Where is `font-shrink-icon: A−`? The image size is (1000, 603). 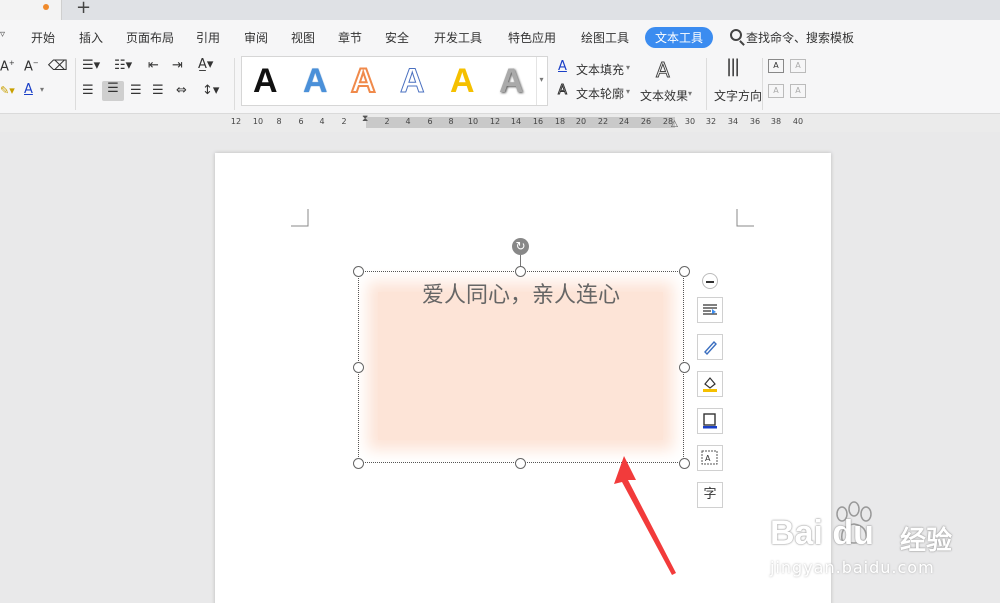 font-shrink-icon: A− is located at coordinates (31, 66).